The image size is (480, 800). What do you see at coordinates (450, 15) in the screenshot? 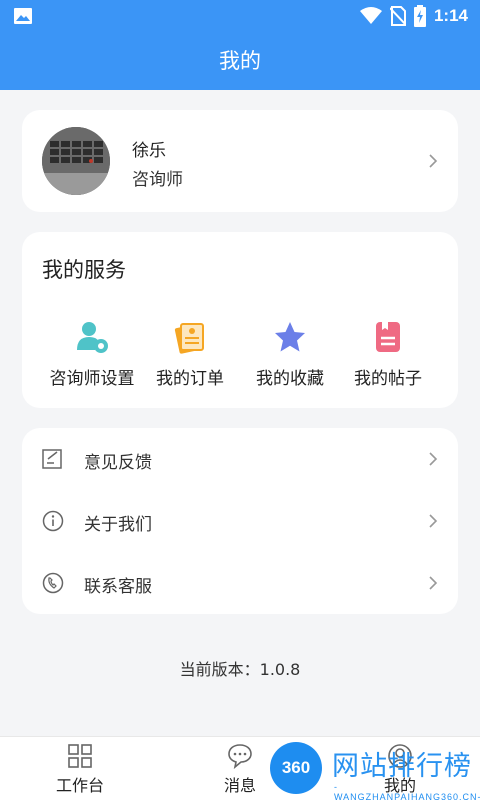
I see `clock: 1:14` at bounding box center [450, 15].